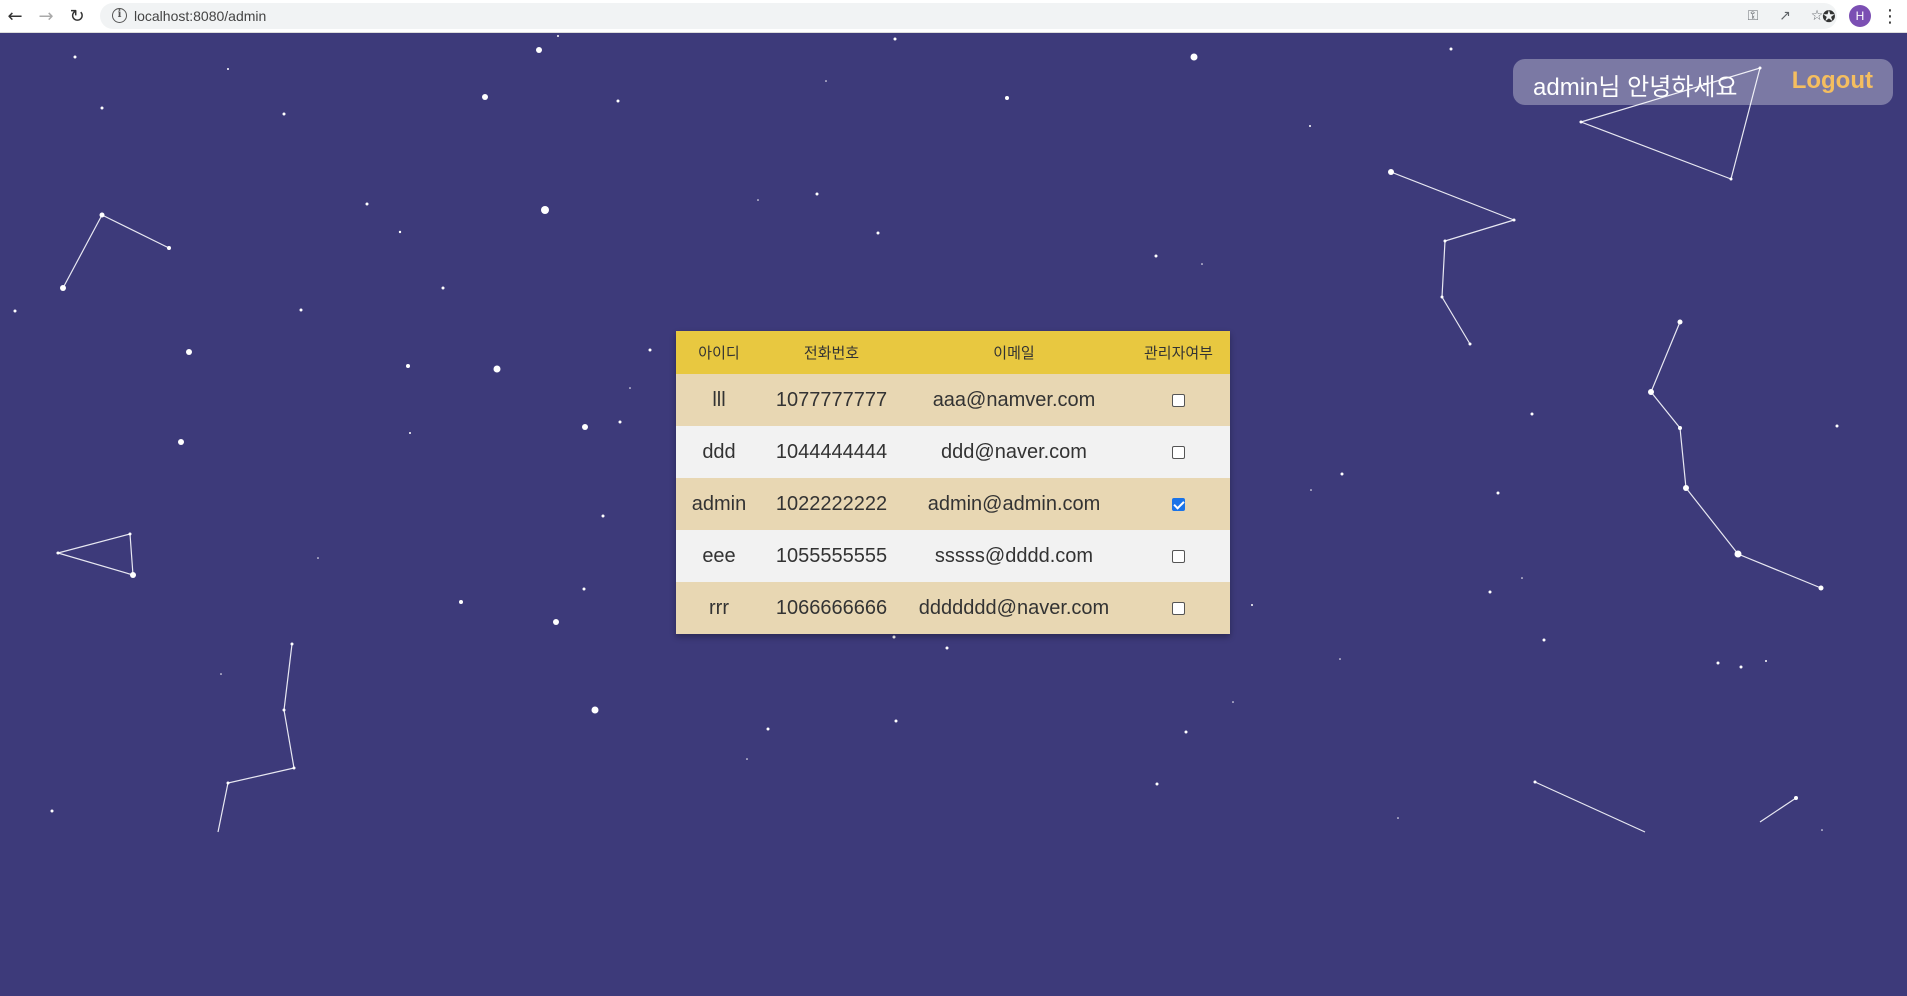 The image size is (1907, 996). Describe the element at coordinates (46, 16) in the screenshot. I see `forward-arrow-icon: →` at that location.